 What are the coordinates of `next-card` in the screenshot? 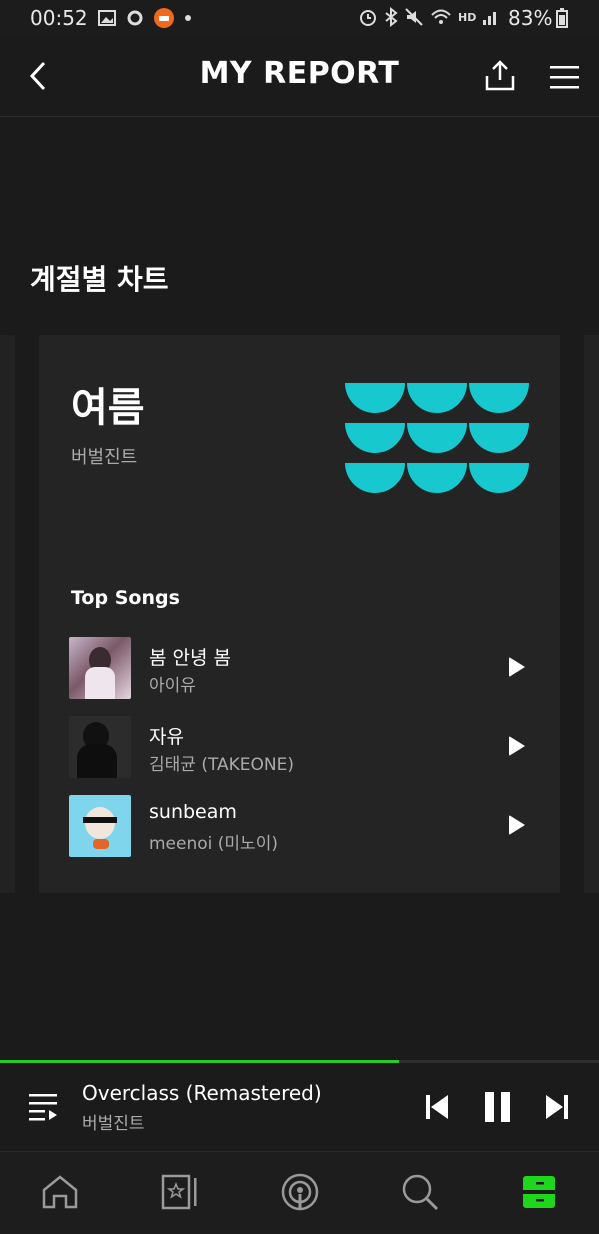 It's located at (591, 614).